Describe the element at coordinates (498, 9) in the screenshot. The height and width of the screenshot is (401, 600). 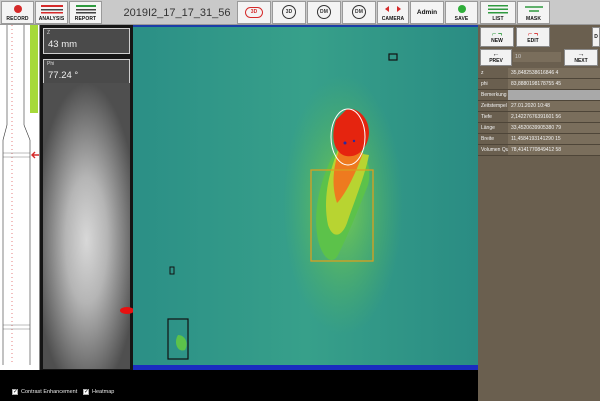
I see `list-icon` at that location.